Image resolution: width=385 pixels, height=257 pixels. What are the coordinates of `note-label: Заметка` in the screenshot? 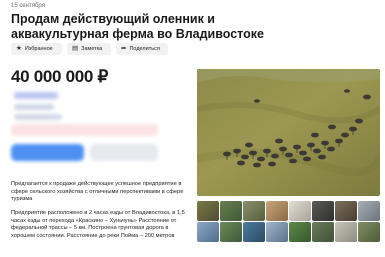 It's located at (92, 49).